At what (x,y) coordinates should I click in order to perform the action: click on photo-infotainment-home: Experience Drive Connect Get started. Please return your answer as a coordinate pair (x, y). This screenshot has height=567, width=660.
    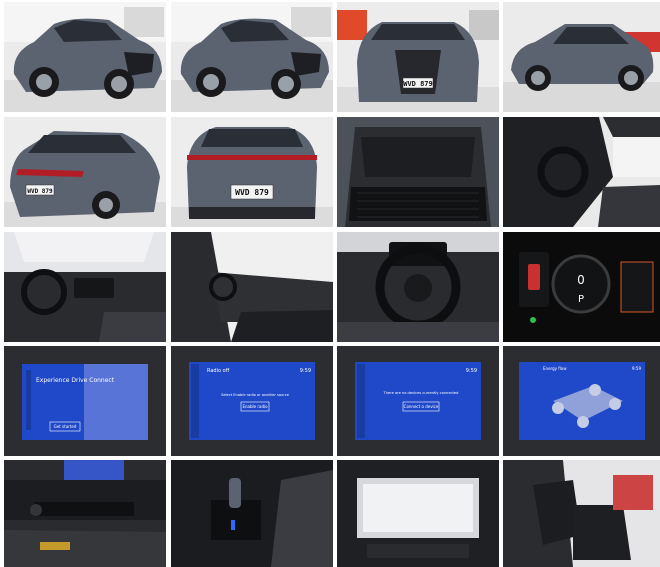
    Looking at the image, I should click on (85, 401).